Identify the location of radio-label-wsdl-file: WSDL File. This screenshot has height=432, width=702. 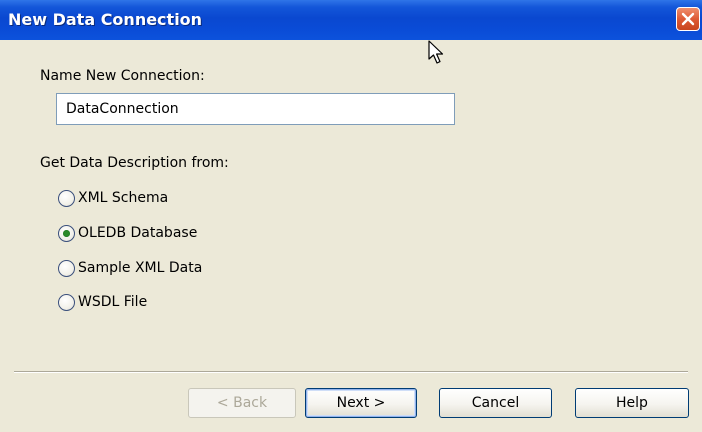
(113, 302).